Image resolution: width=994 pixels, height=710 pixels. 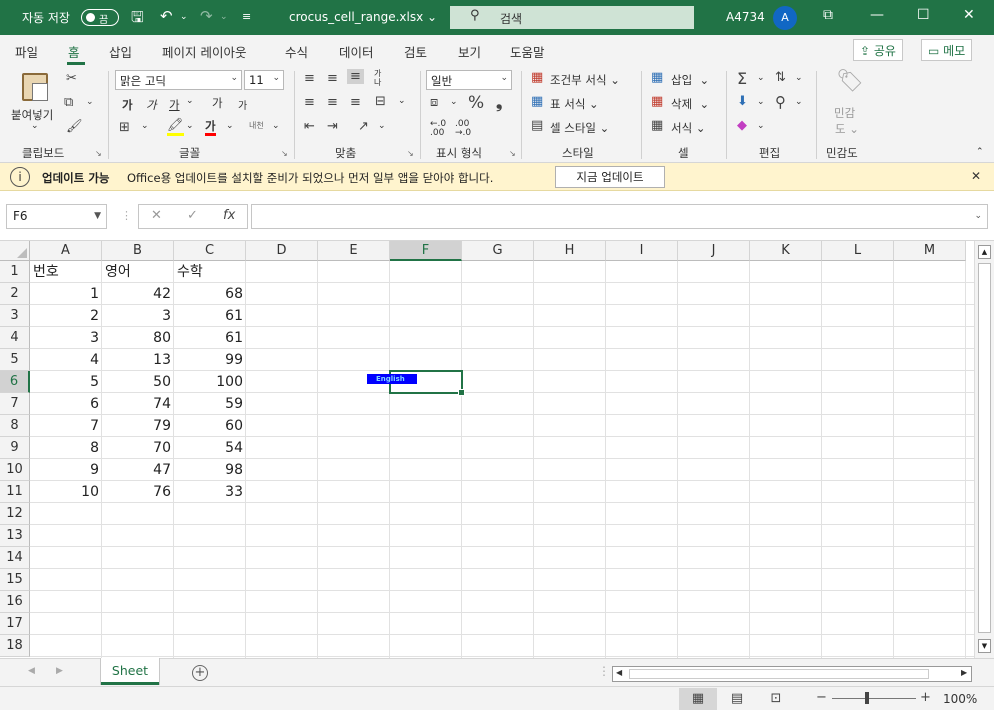 I want to click on column-header-j: J, so click(x=714, y=251).